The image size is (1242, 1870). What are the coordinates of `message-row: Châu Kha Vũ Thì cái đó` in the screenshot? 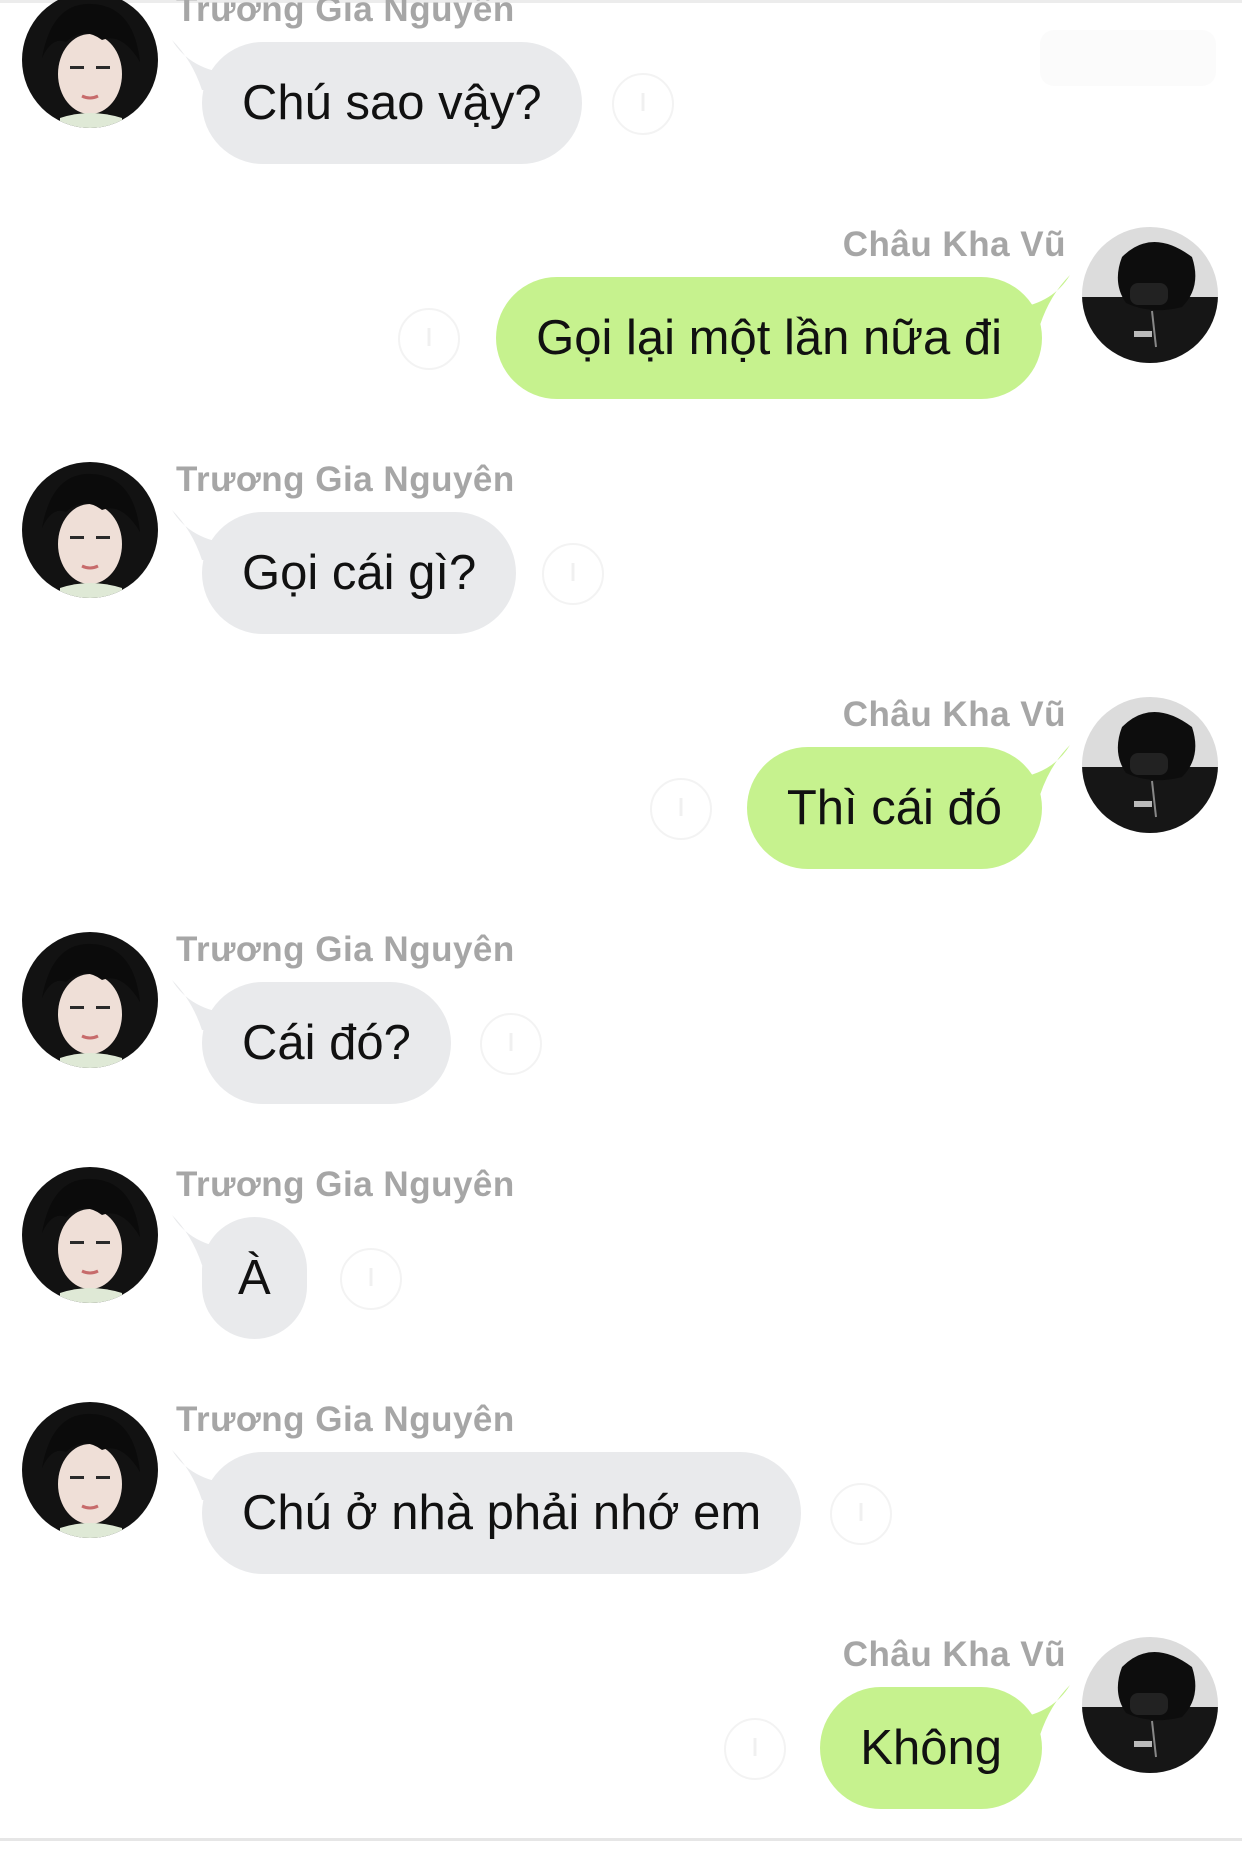 It's located at (621, 812).